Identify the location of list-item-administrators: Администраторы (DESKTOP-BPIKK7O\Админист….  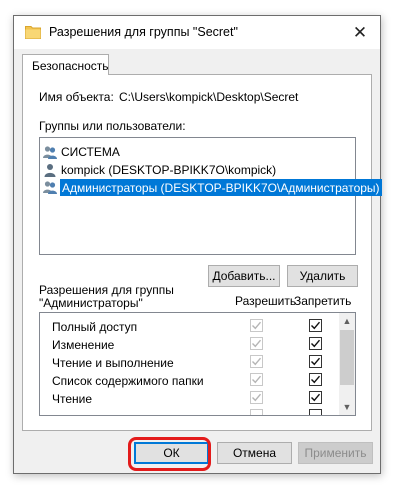
(221, 187).